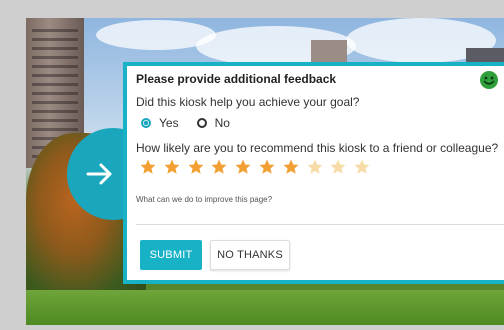  I want to click on feedback-title: Please provide additional feedback, so click(236, 79).